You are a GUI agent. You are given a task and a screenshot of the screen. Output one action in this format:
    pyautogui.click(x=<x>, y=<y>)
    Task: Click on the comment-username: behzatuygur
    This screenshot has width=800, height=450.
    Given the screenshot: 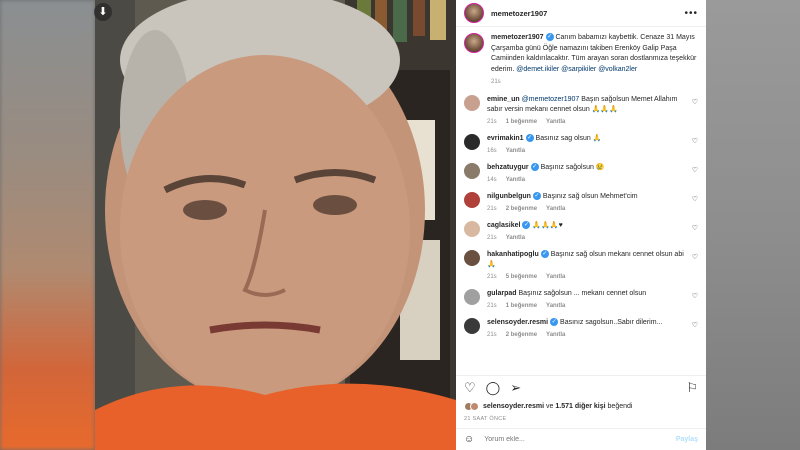 What is the action you would take?
    pyautogui.click(x=508, y=167)
    